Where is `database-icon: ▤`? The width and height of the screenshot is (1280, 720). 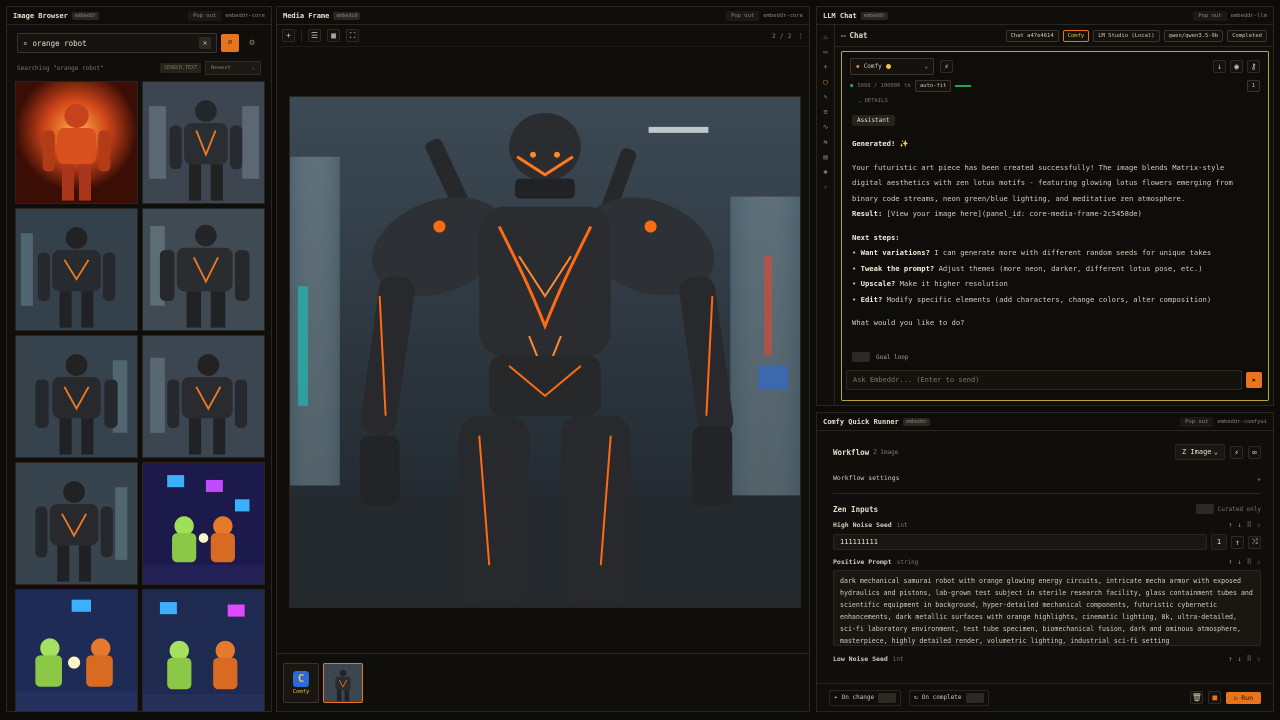 database-icon: ▤ is located at coordinates (826, 157).